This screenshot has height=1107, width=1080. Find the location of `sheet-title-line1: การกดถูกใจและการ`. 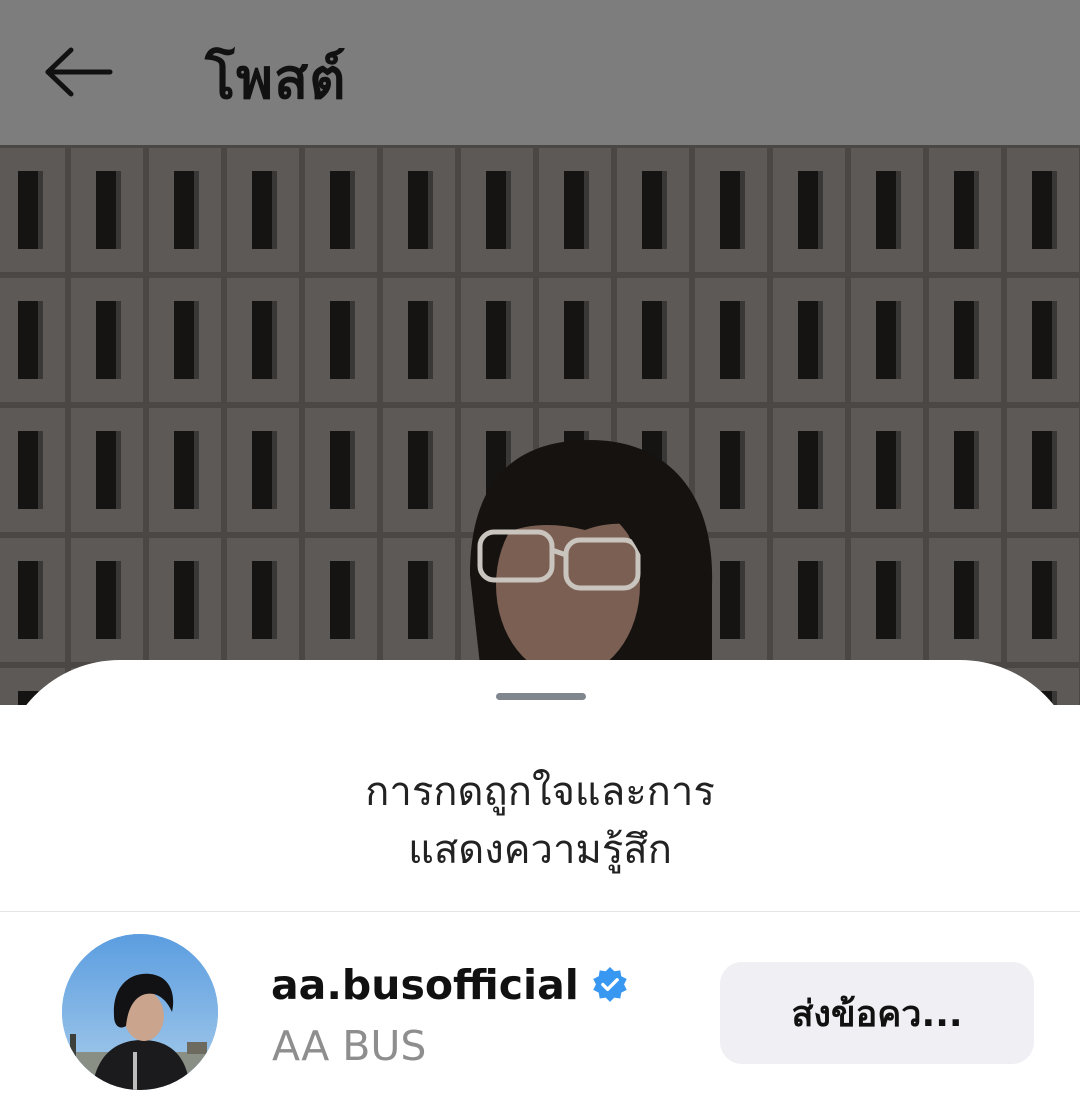

sheet-title-line1: การกดถูกใจและการ is located at coordinates (540, 792).